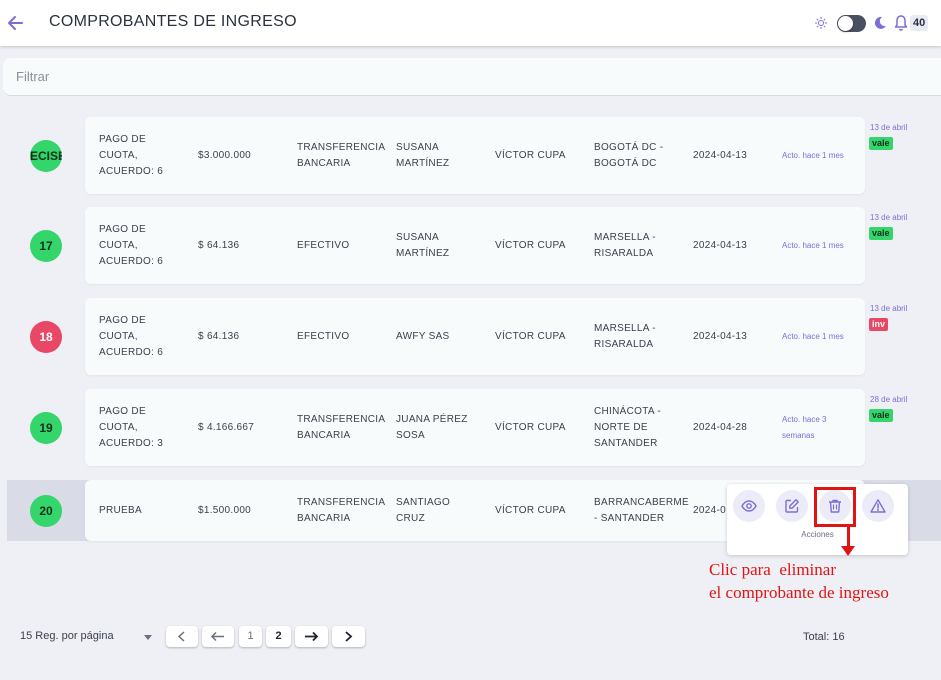 The image size is (941, 680). I want to click on arrow-right-icon, so click(312, 636).